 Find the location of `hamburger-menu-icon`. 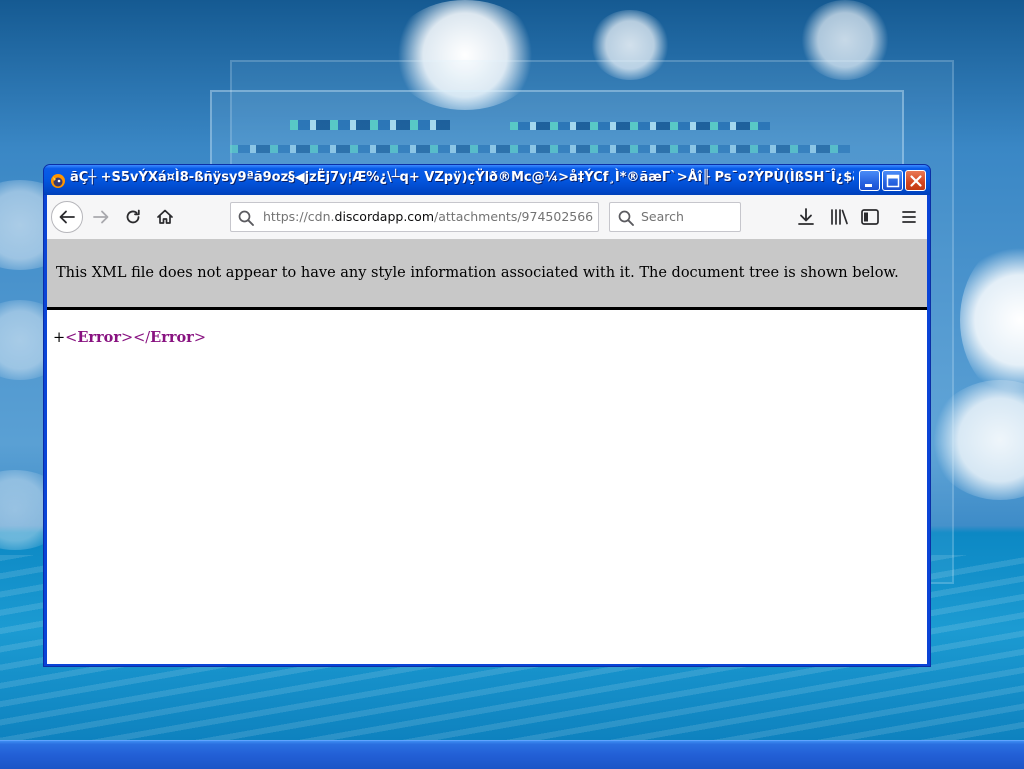

hamburger-menu-icon is located at coordinates (909, 217).